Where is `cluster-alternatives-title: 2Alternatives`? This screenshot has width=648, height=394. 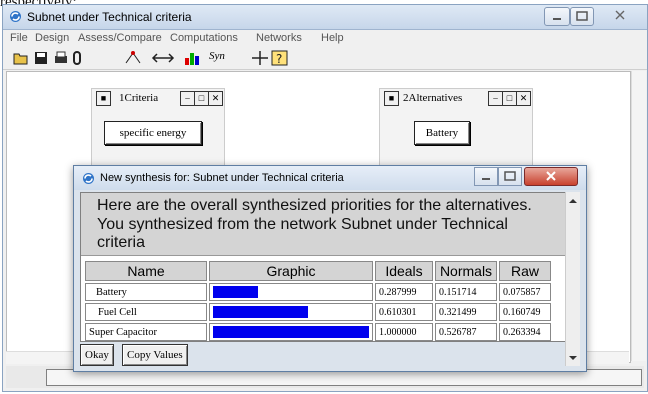 cluster-alternatives-title: 2Alternatives is located at coordinates (433, 98).